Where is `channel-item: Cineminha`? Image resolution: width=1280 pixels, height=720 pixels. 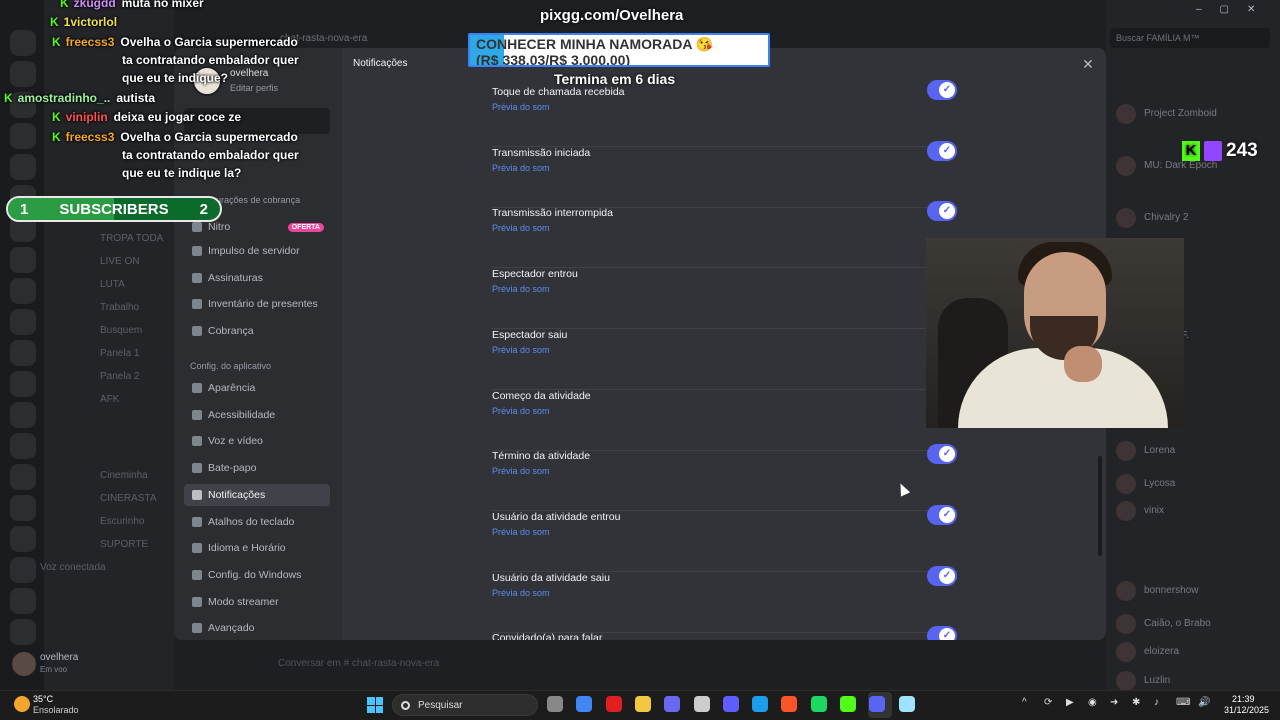
channel-item: Cineminha is located at coordinates (124, 475).